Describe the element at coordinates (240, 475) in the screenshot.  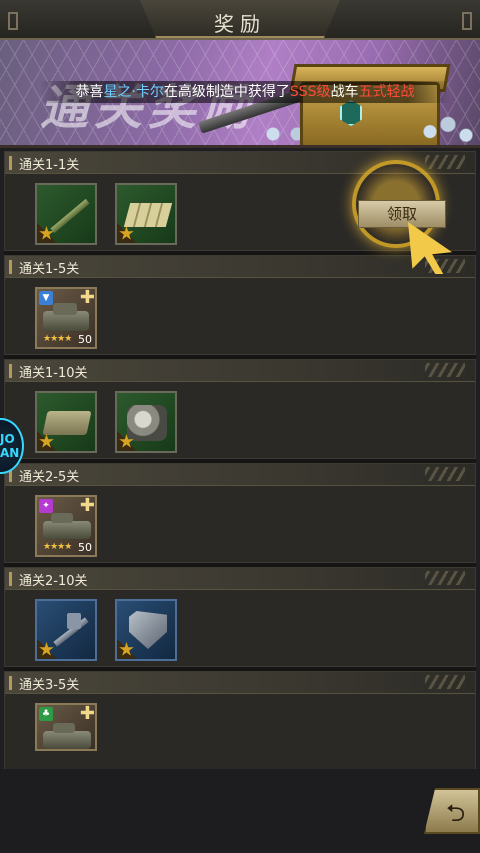
I see `section-header: 通关2-5关` at that location.